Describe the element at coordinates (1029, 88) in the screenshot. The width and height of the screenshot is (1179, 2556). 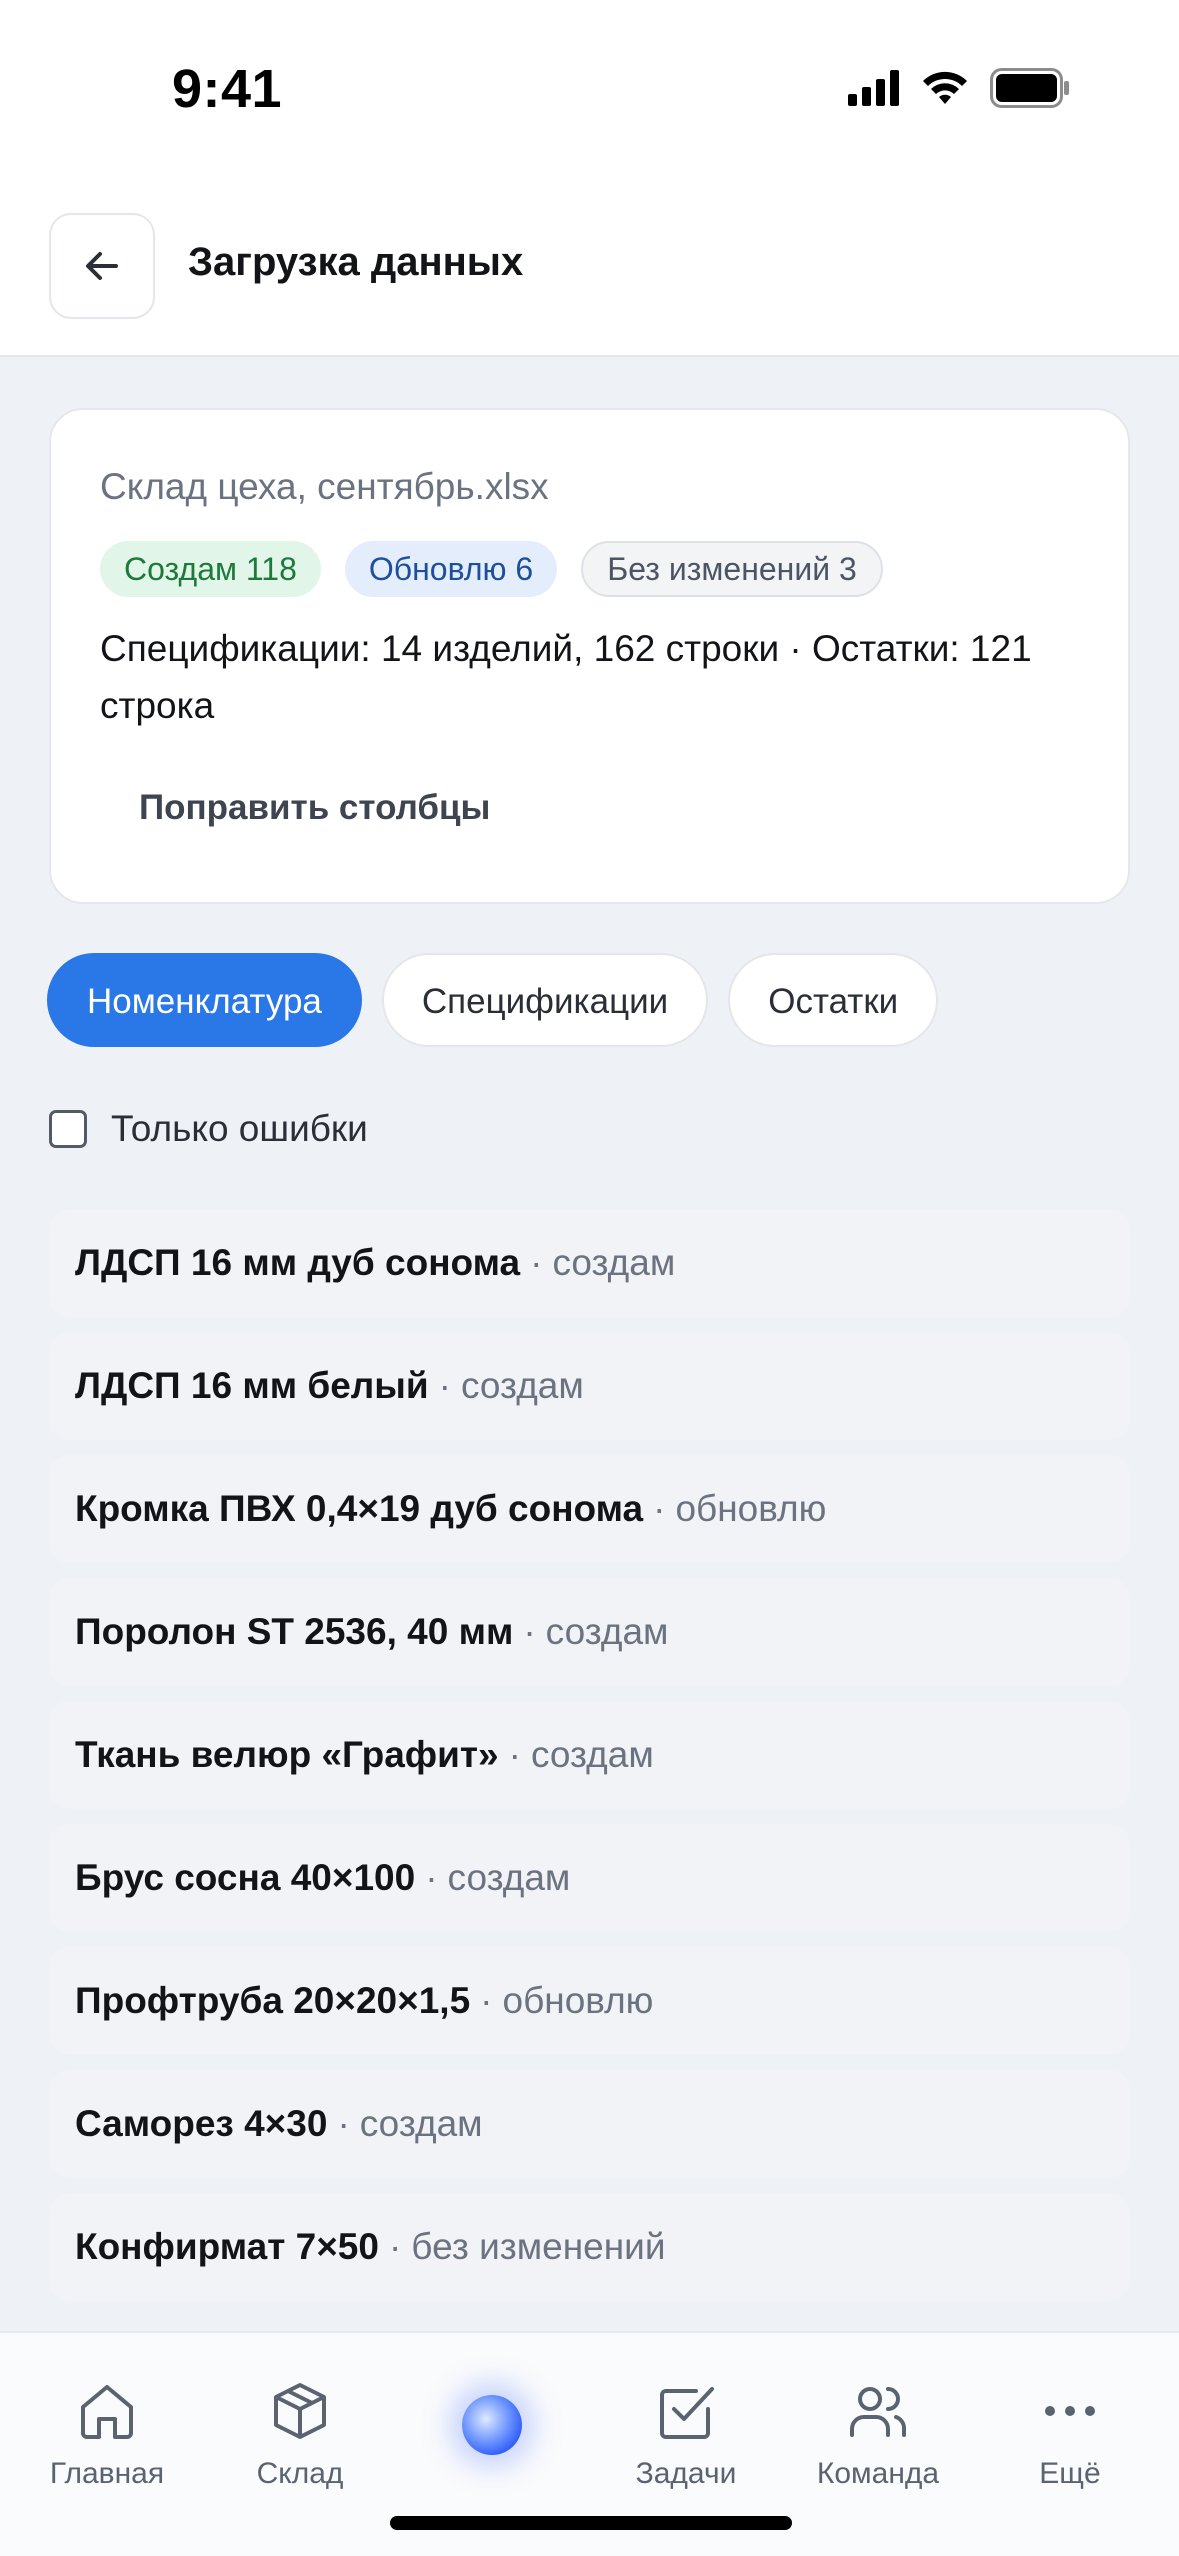
I see `battery-icon` at that location.